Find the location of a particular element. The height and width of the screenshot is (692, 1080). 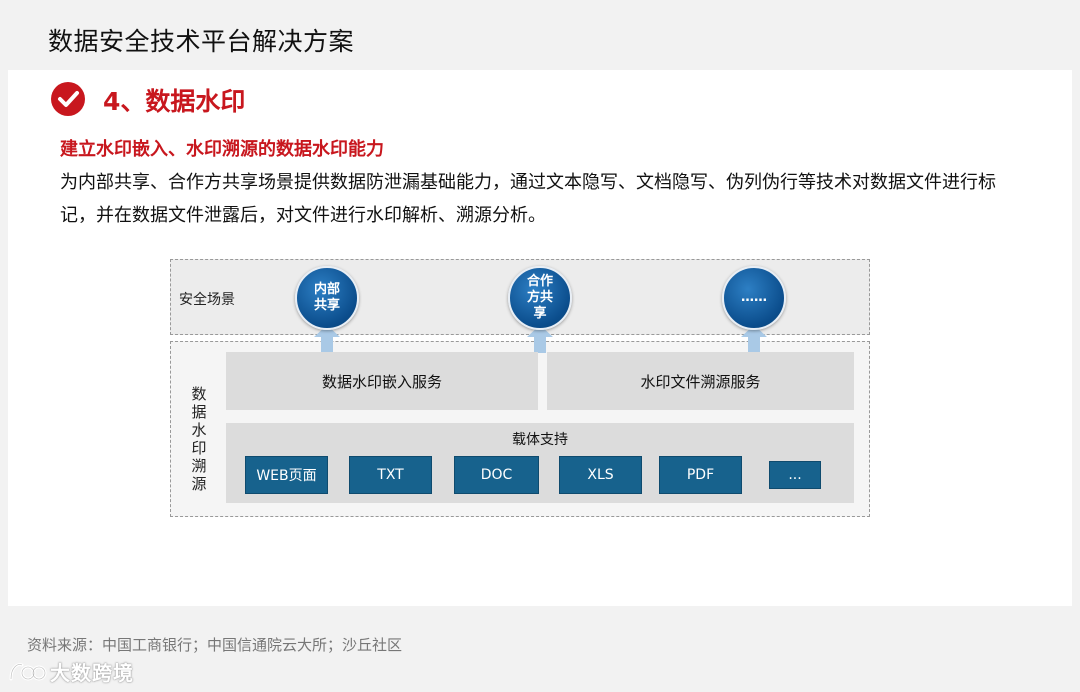

logo: 大数跨境 is located at coordinates (71, 671).